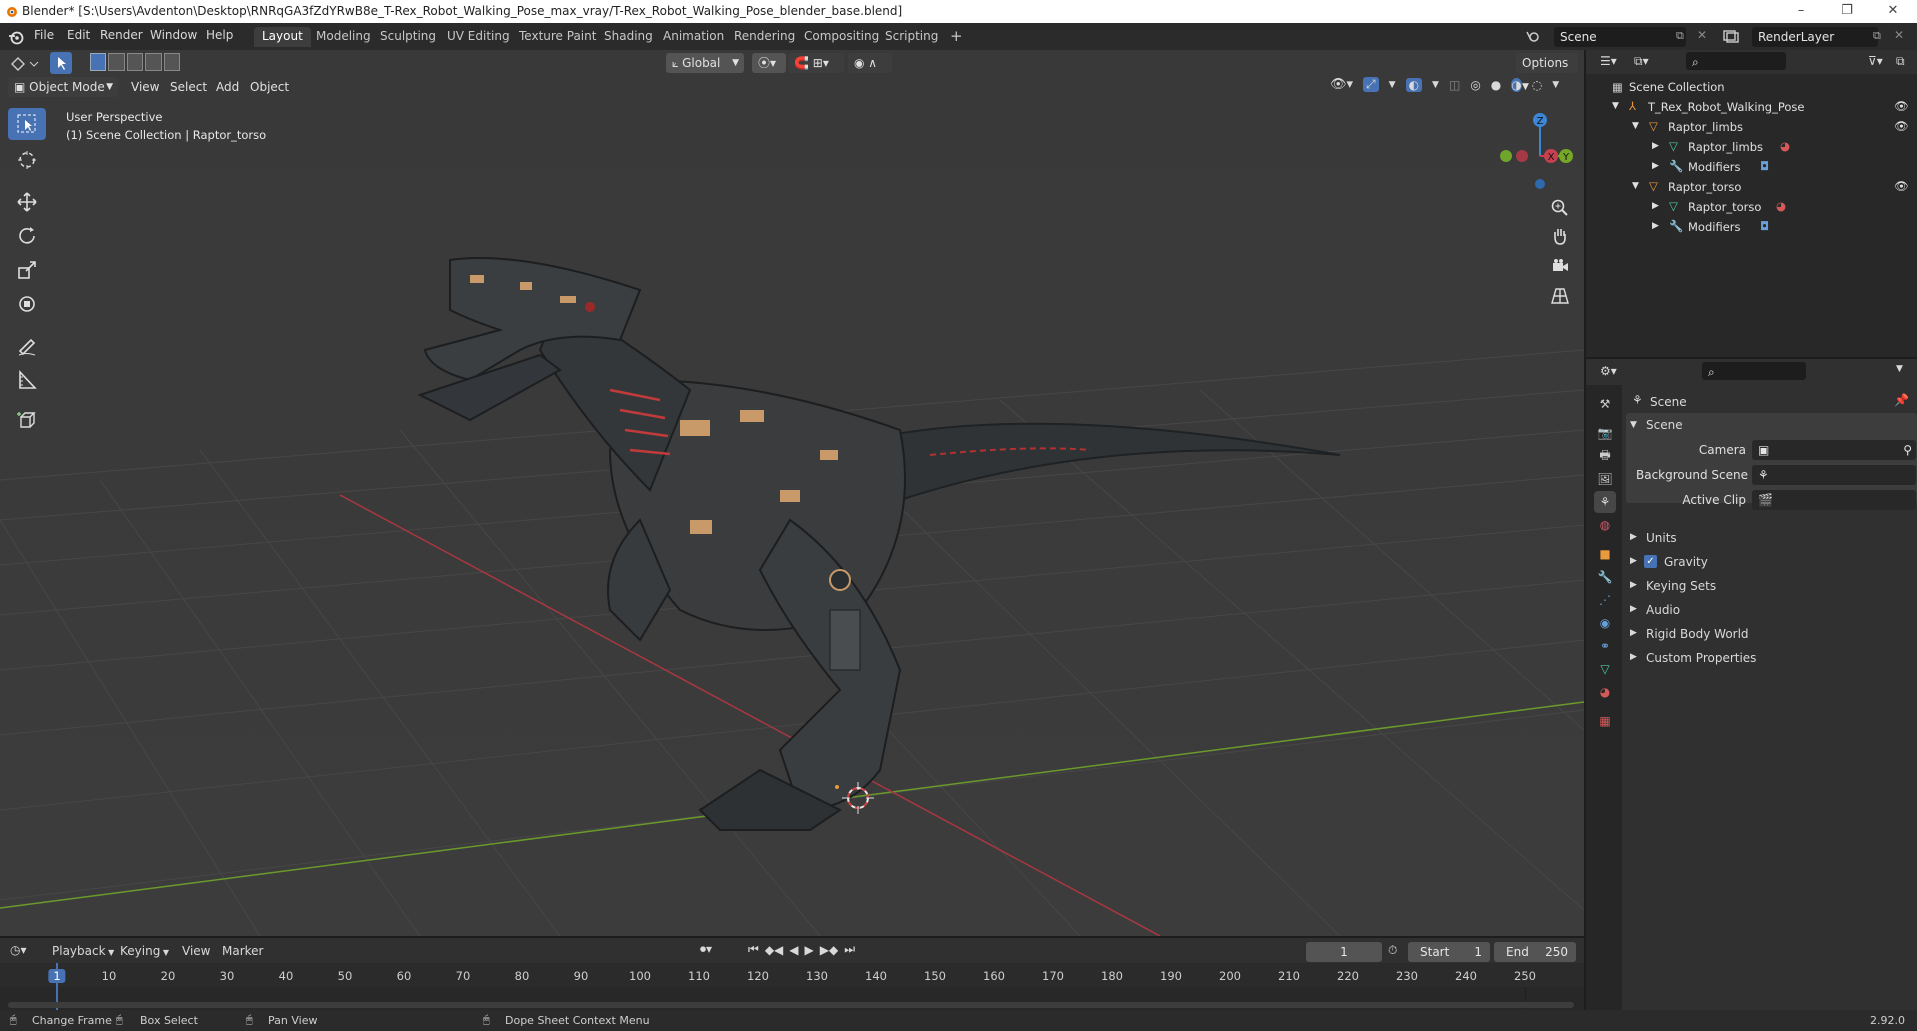 The image size is (1917, 1031). I want to click on play-icon: ▶, so click(809, 950).